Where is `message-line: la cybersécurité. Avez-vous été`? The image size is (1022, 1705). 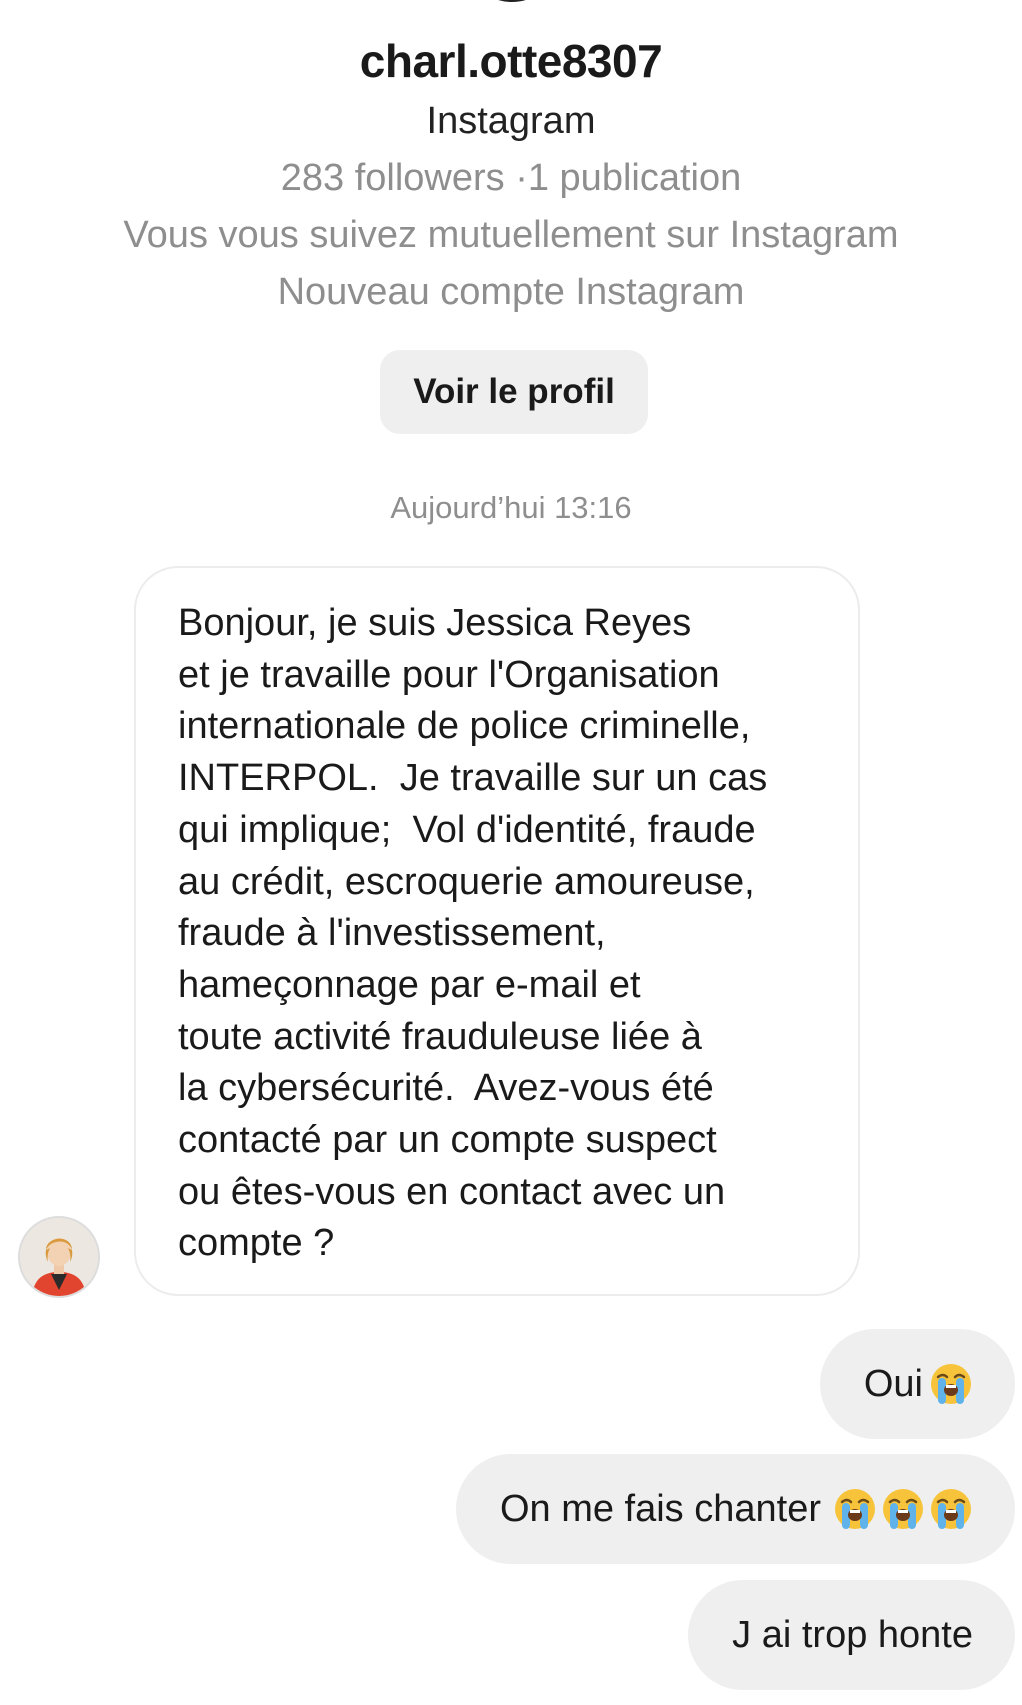 message-line: la cybersécurité. Avez-vous été is located at coordinates (446, 1088).